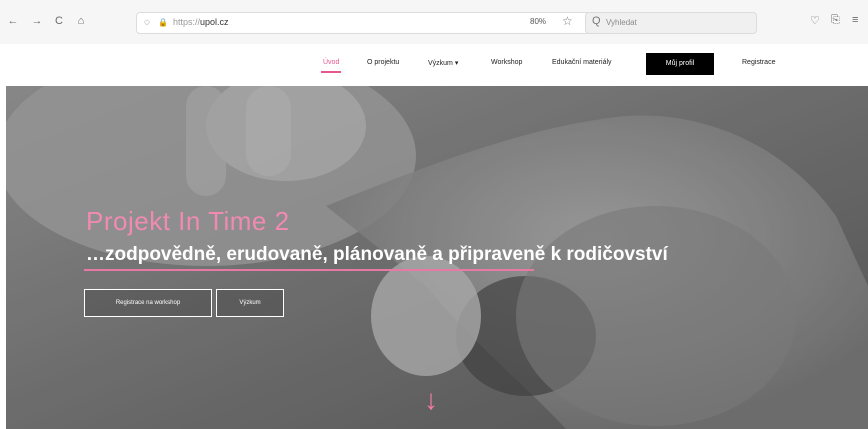 This screenshot has height=429, width=868. Describe the element at coordinates (188, 221) in the screenshot. I see `hero-title: Projekt In Time 2` at that location.